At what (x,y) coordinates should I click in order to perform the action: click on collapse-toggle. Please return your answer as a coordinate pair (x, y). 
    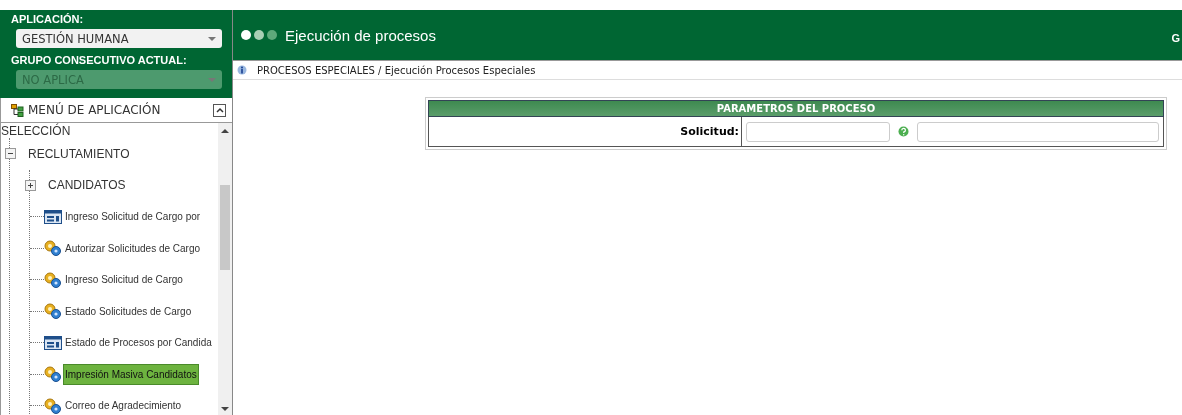
    Looking at the image, I should click on (10, 154).